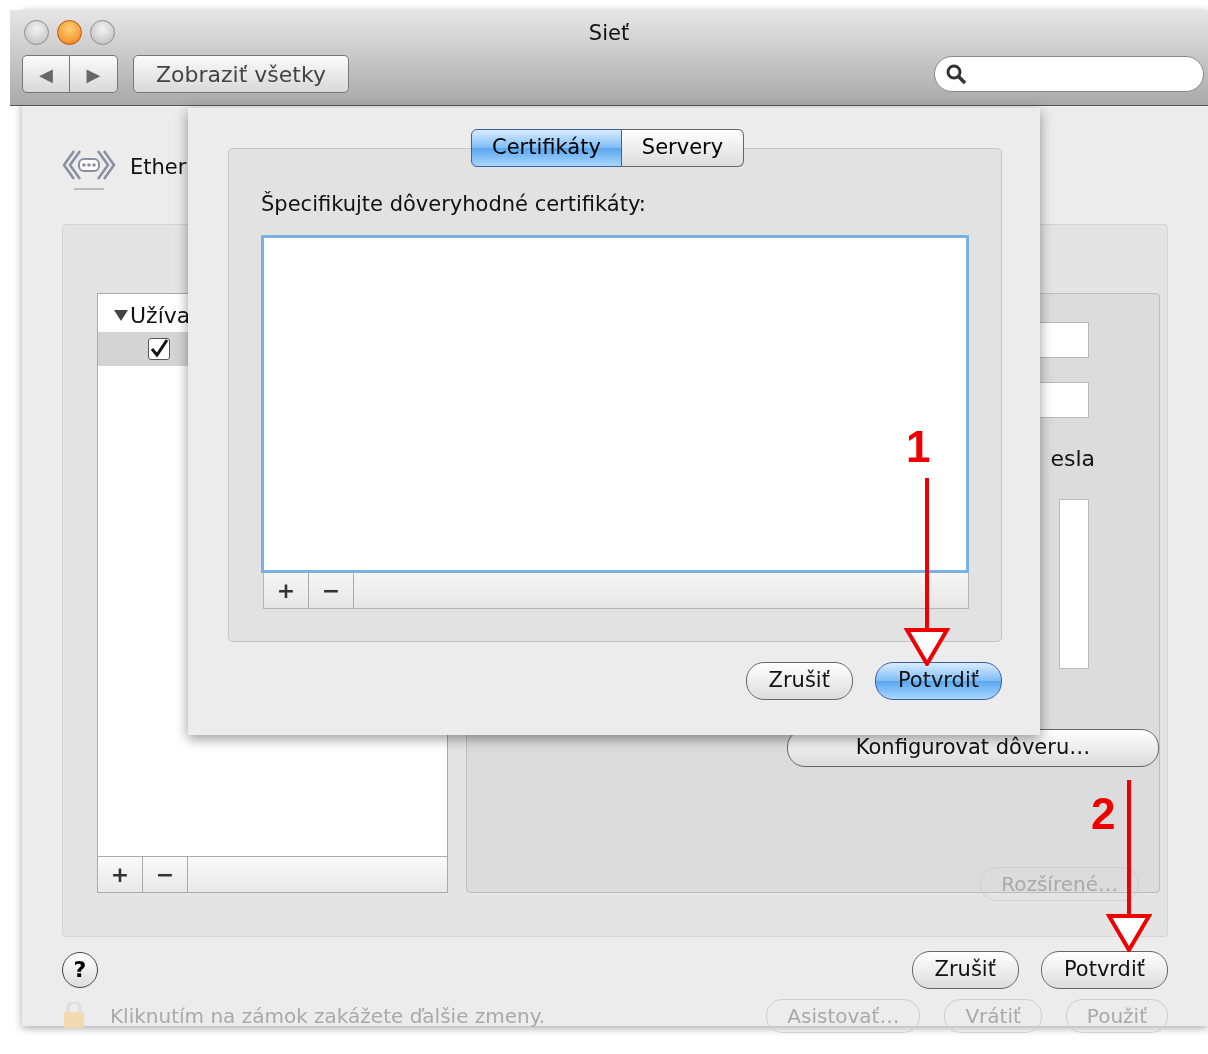 Image resolution: width=1208 pixels, height=1054 pixels. What do you see at coordinates (80, 970) in the screenshot?
I see `help-button: ?` at bounding box center [80, 970].